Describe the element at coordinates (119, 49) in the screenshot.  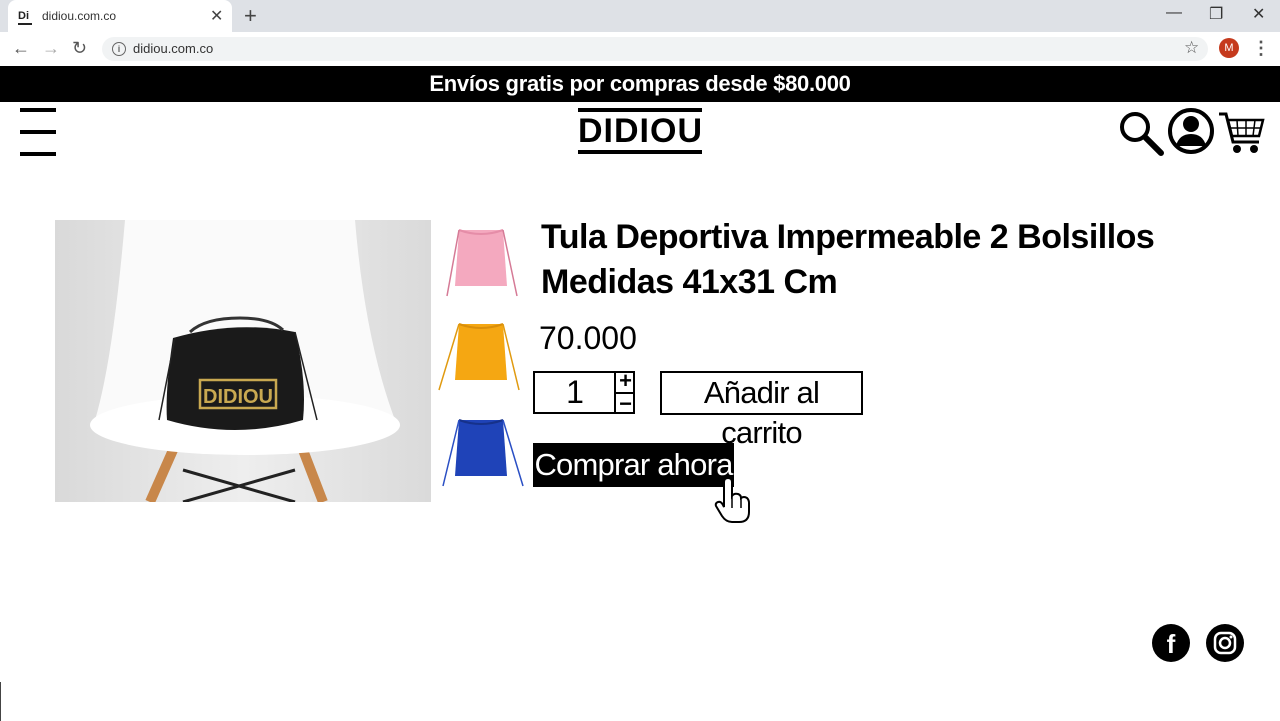
I see `site-info-icon: i` at that location.